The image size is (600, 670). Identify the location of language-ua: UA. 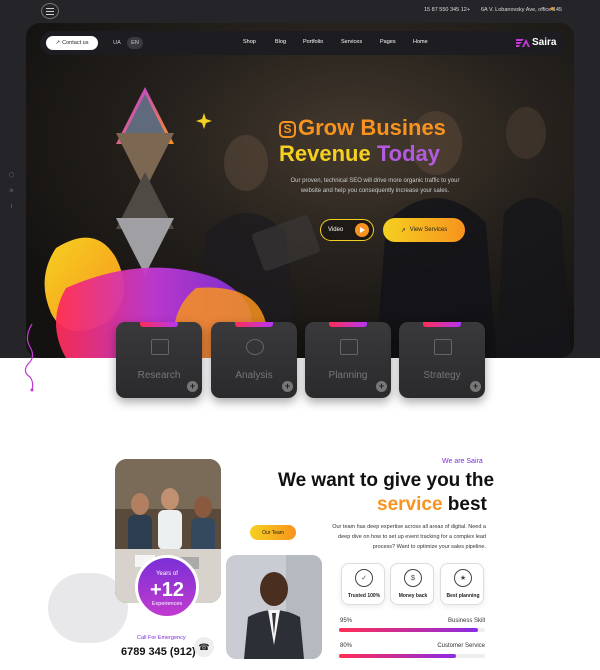
(117, 43).